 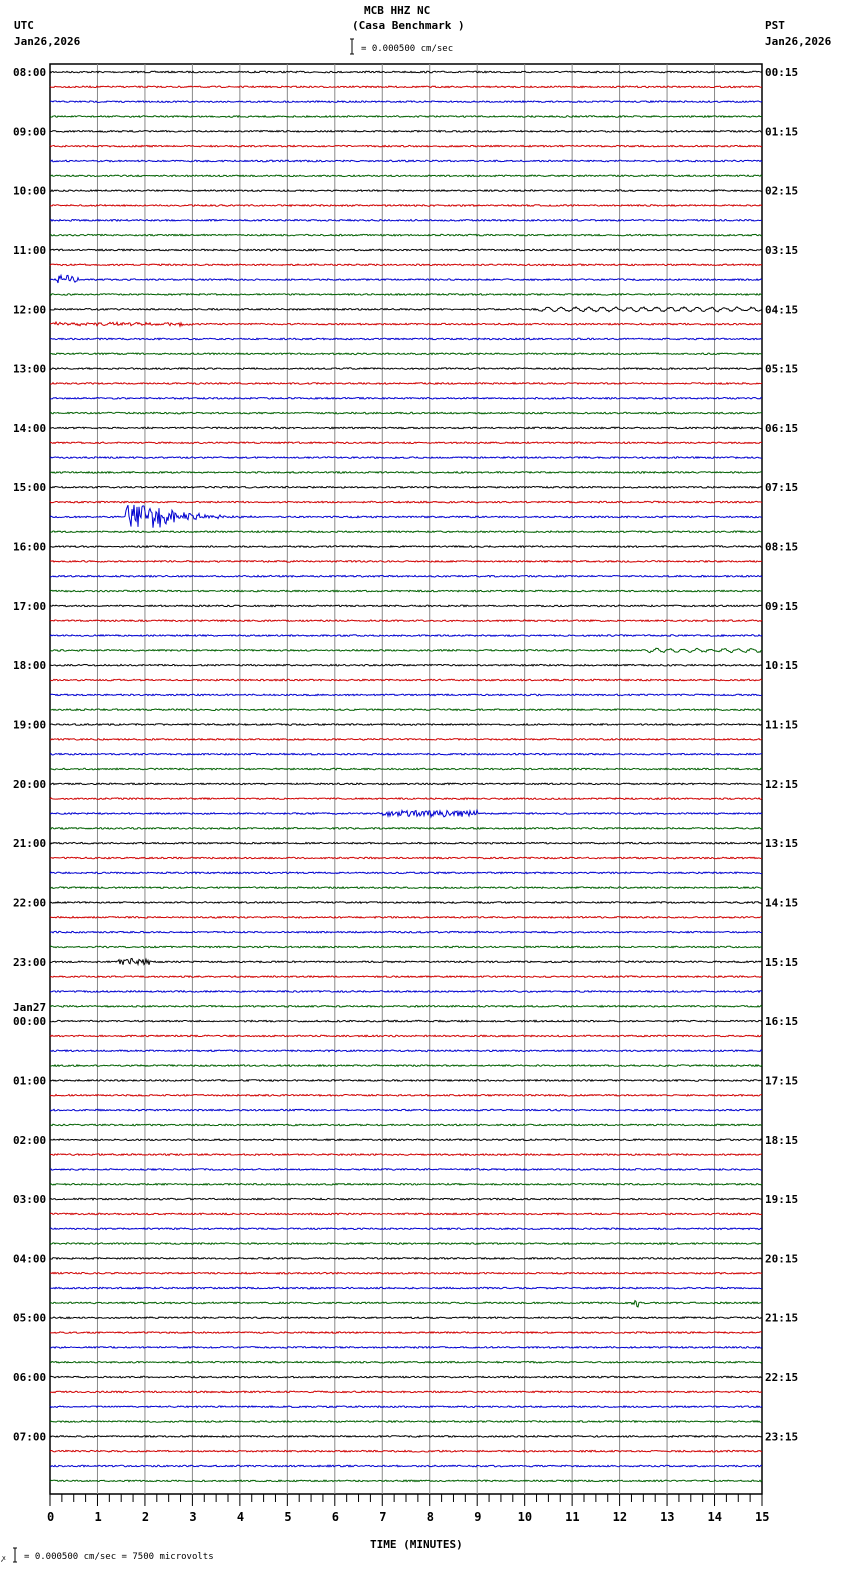 I want to click on pst-hour-label: 04:15, so click(x=781, y=309).